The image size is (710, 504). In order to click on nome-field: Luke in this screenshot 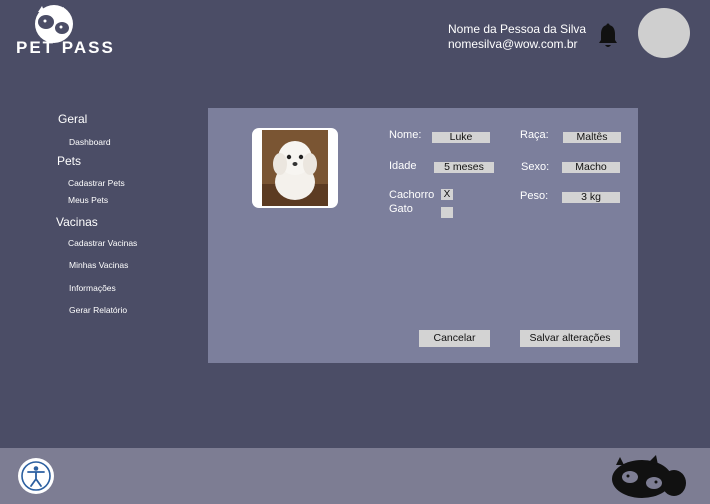, I will do `click(461, 137)`.